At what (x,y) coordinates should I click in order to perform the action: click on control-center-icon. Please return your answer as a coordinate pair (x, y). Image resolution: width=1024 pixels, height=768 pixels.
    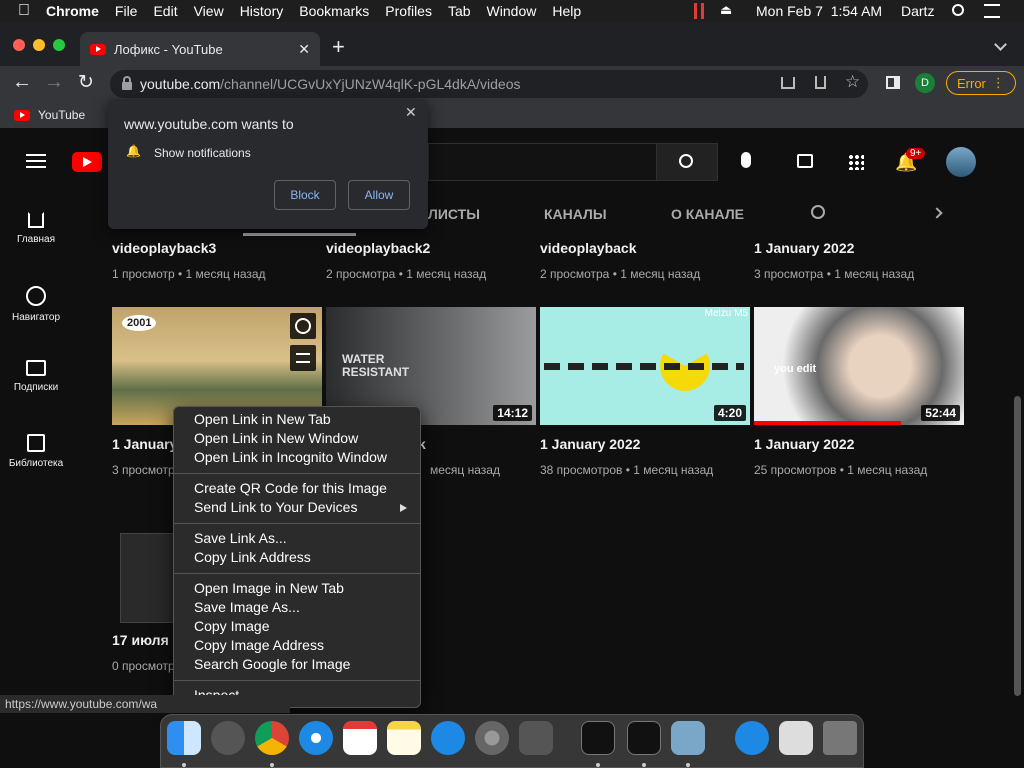
    Looking at the image, I should click on (992, 11).